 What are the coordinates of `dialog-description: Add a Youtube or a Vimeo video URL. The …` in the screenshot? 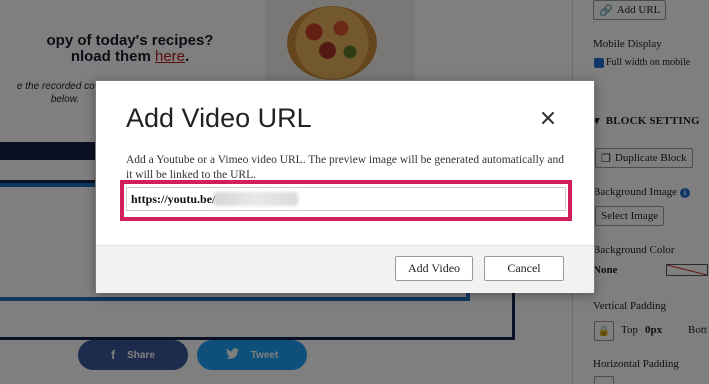 It's located at (345, 167).